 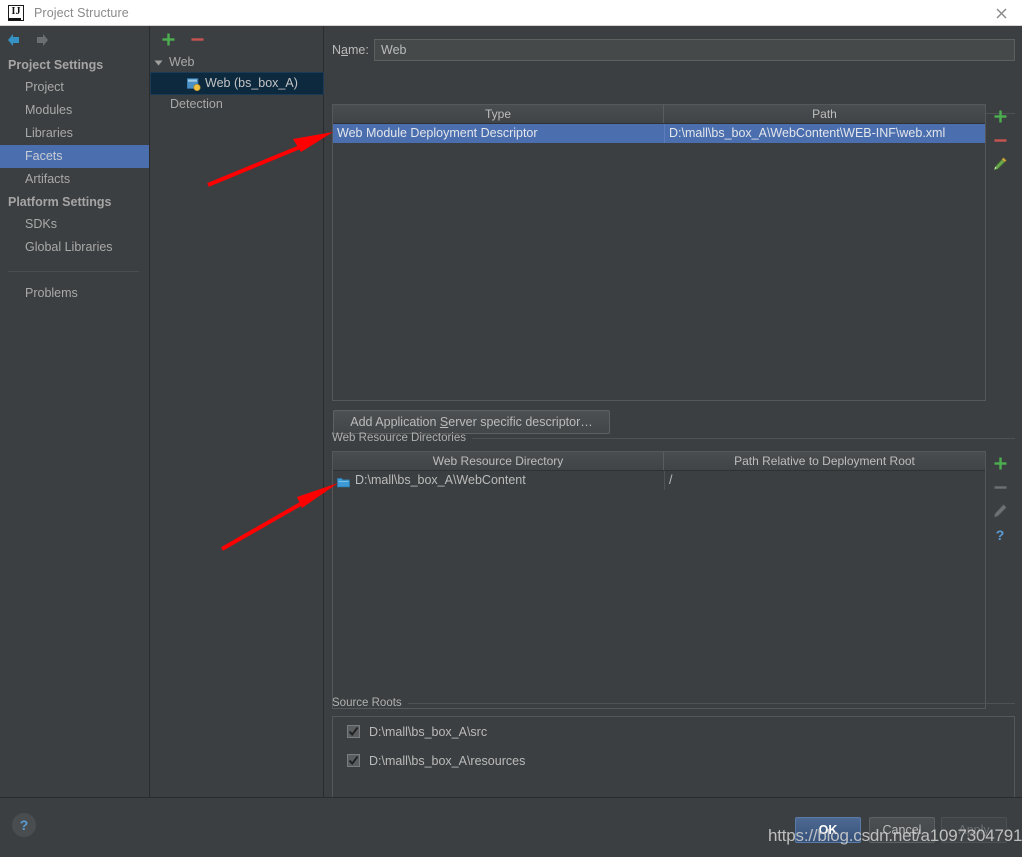 I want to click on source-root-label: D:\mall\bs_box_A\resources, so click(x=447, y=760).